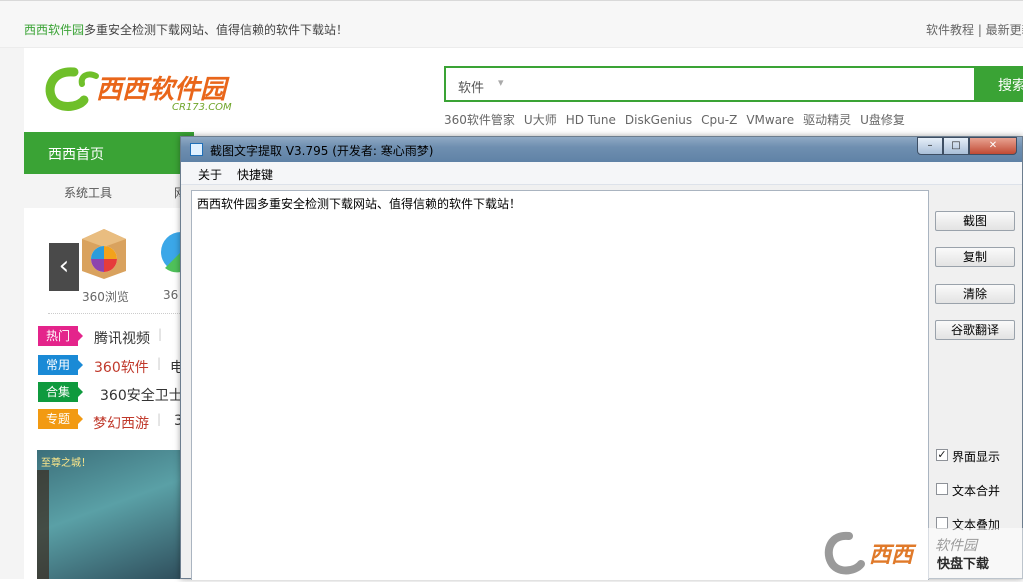 This screenshot has height=582, width=1023. What do you see at coordinates (76, 154) in the screenshot?
I see `nav-home: 西西首页` at bounding box center [76, 154].